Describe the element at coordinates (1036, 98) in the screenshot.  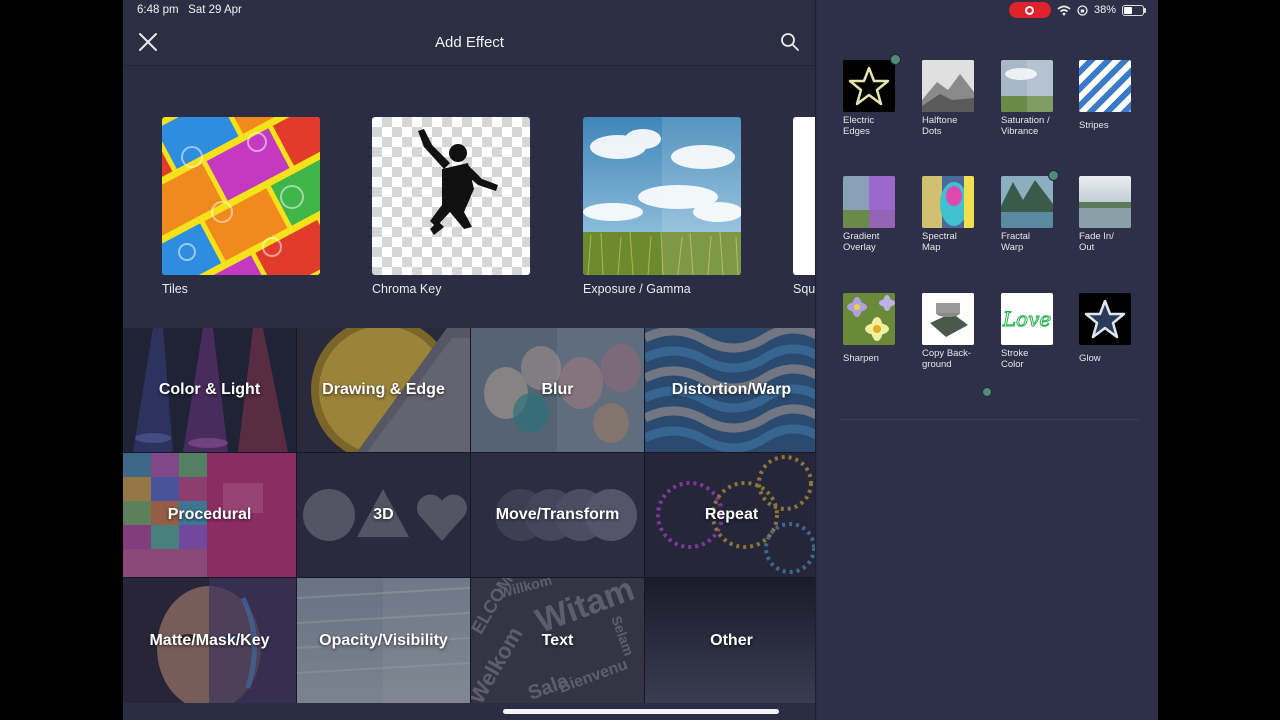
I see `effect-saturation-vibrance: Saturation / Vibrance` at that location.